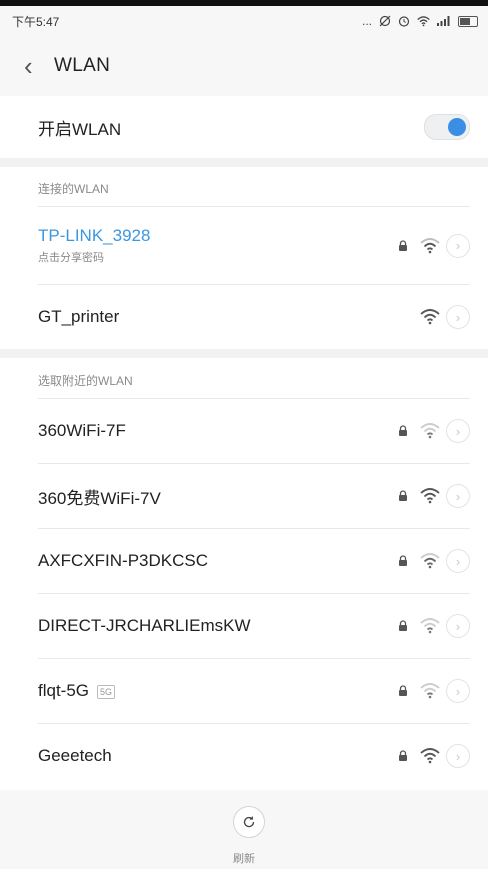 The image size is (488, 869). What do you see at coordinates (82, 430) in the screenshot?
I see `network-name: 360WiFi-7F` at bounding box center [82, 430].